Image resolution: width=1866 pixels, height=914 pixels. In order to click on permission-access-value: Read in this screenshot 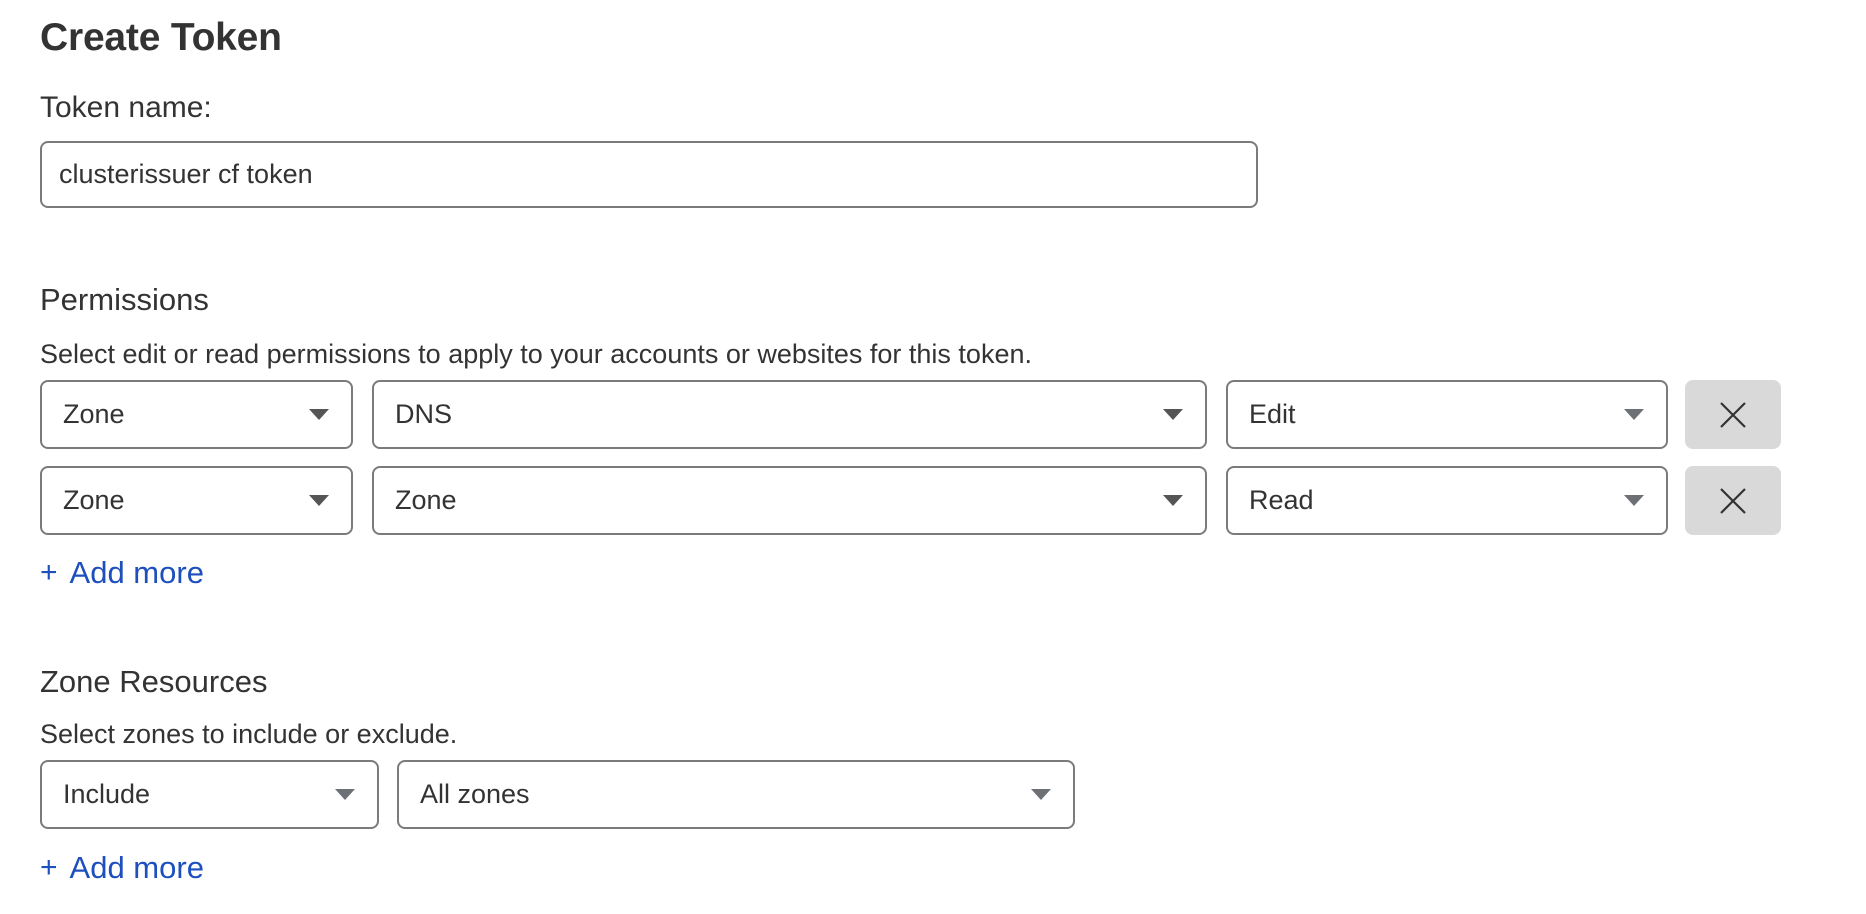, I will do `click(1281, 500)`.